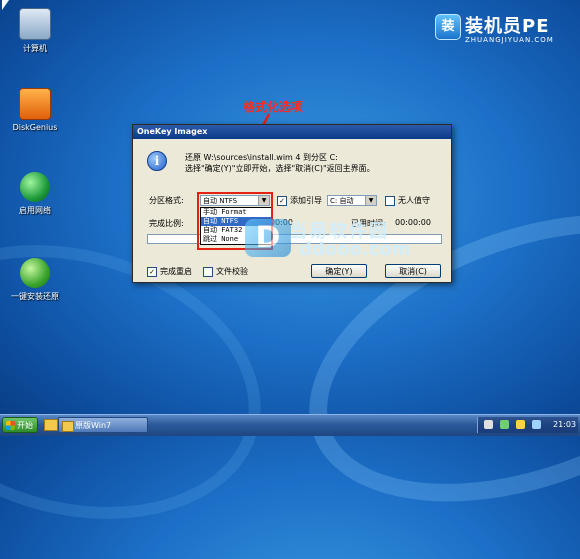 This screenshot has height=559, width=580. What do you see at coordinates (166, 200) in the screenshot?
I see `format-label: 分区格式:` at bounding box center [166, 200].